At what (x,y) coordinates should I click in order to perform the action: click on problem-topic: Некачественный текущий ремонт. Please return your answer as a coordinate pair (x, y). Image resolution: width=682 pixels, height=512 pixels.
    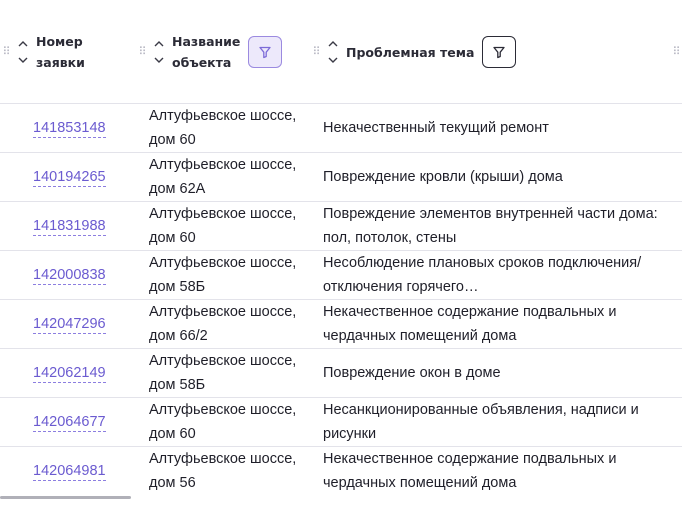
    Looking at the image, I should click on (436, 128).